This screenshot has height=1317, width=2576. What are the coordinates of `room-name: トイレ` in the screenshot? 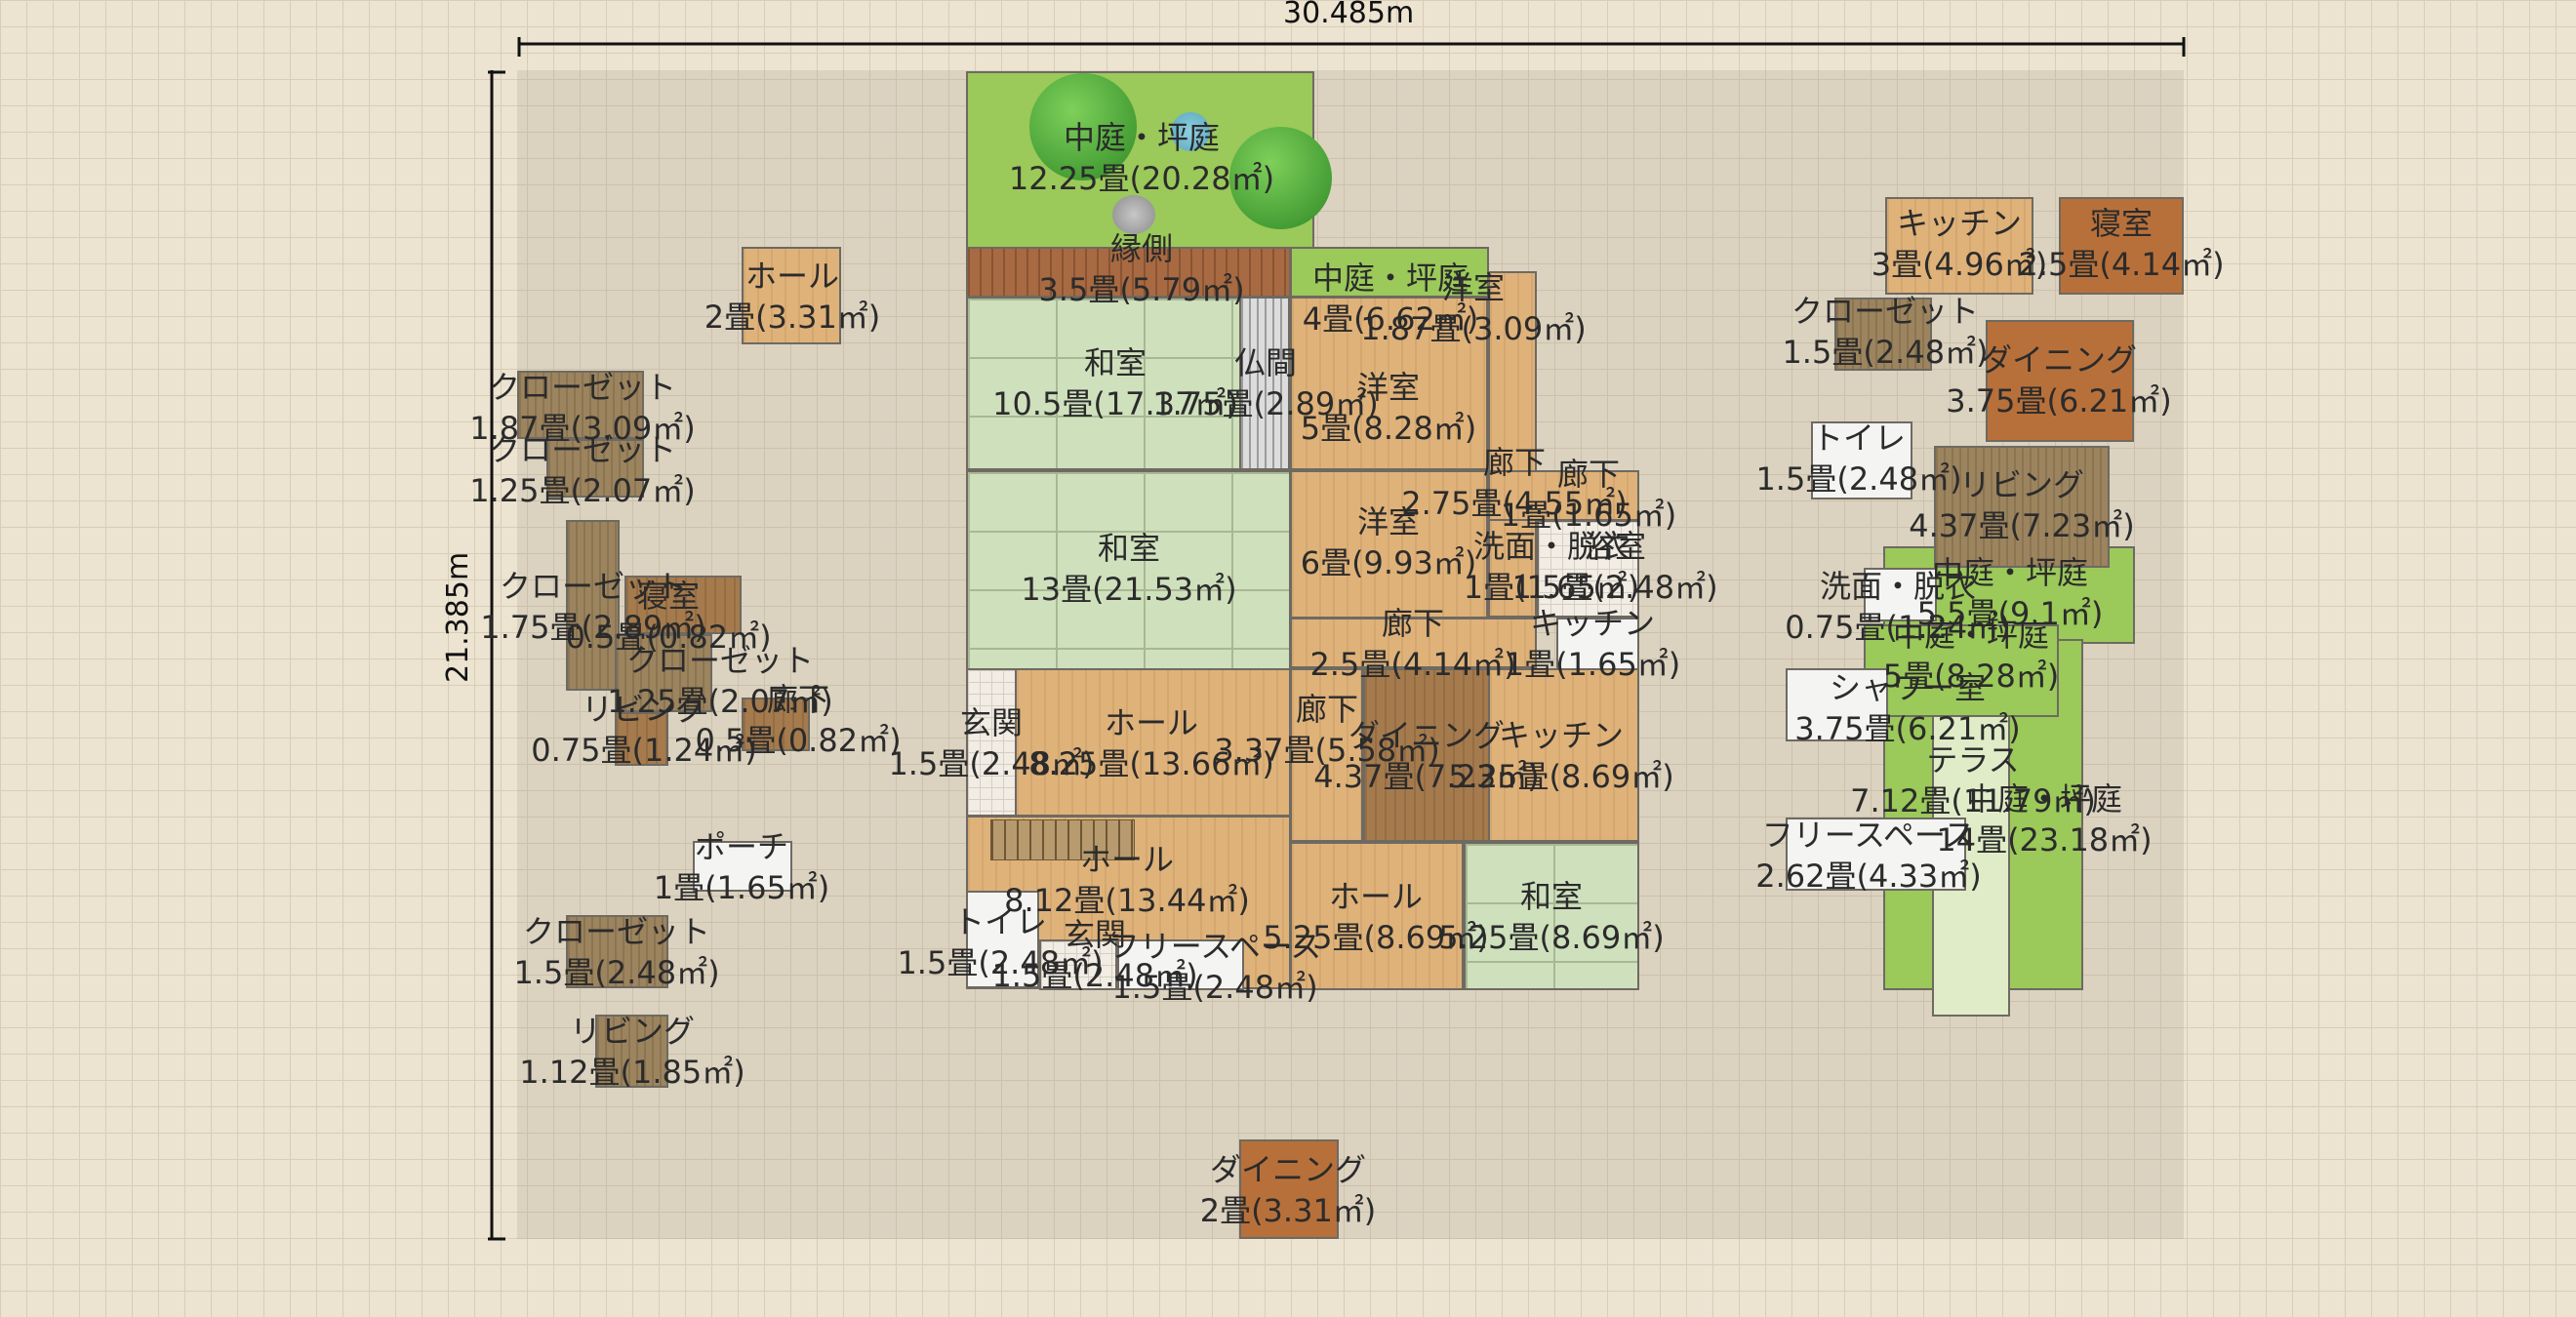 It's located at (1858, 438).